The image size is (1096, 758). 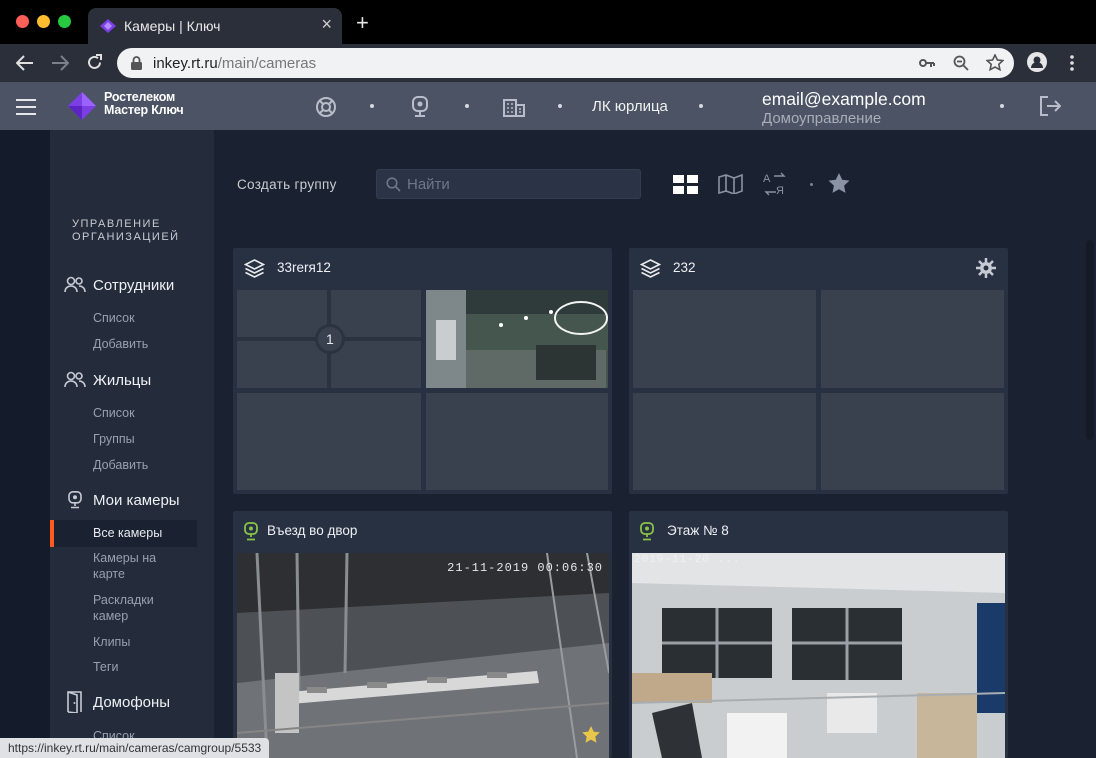 What do you see at coordinates (811, 184) in the screenshot?
I see `toolbar-separator` at bounding box center [811, 184].